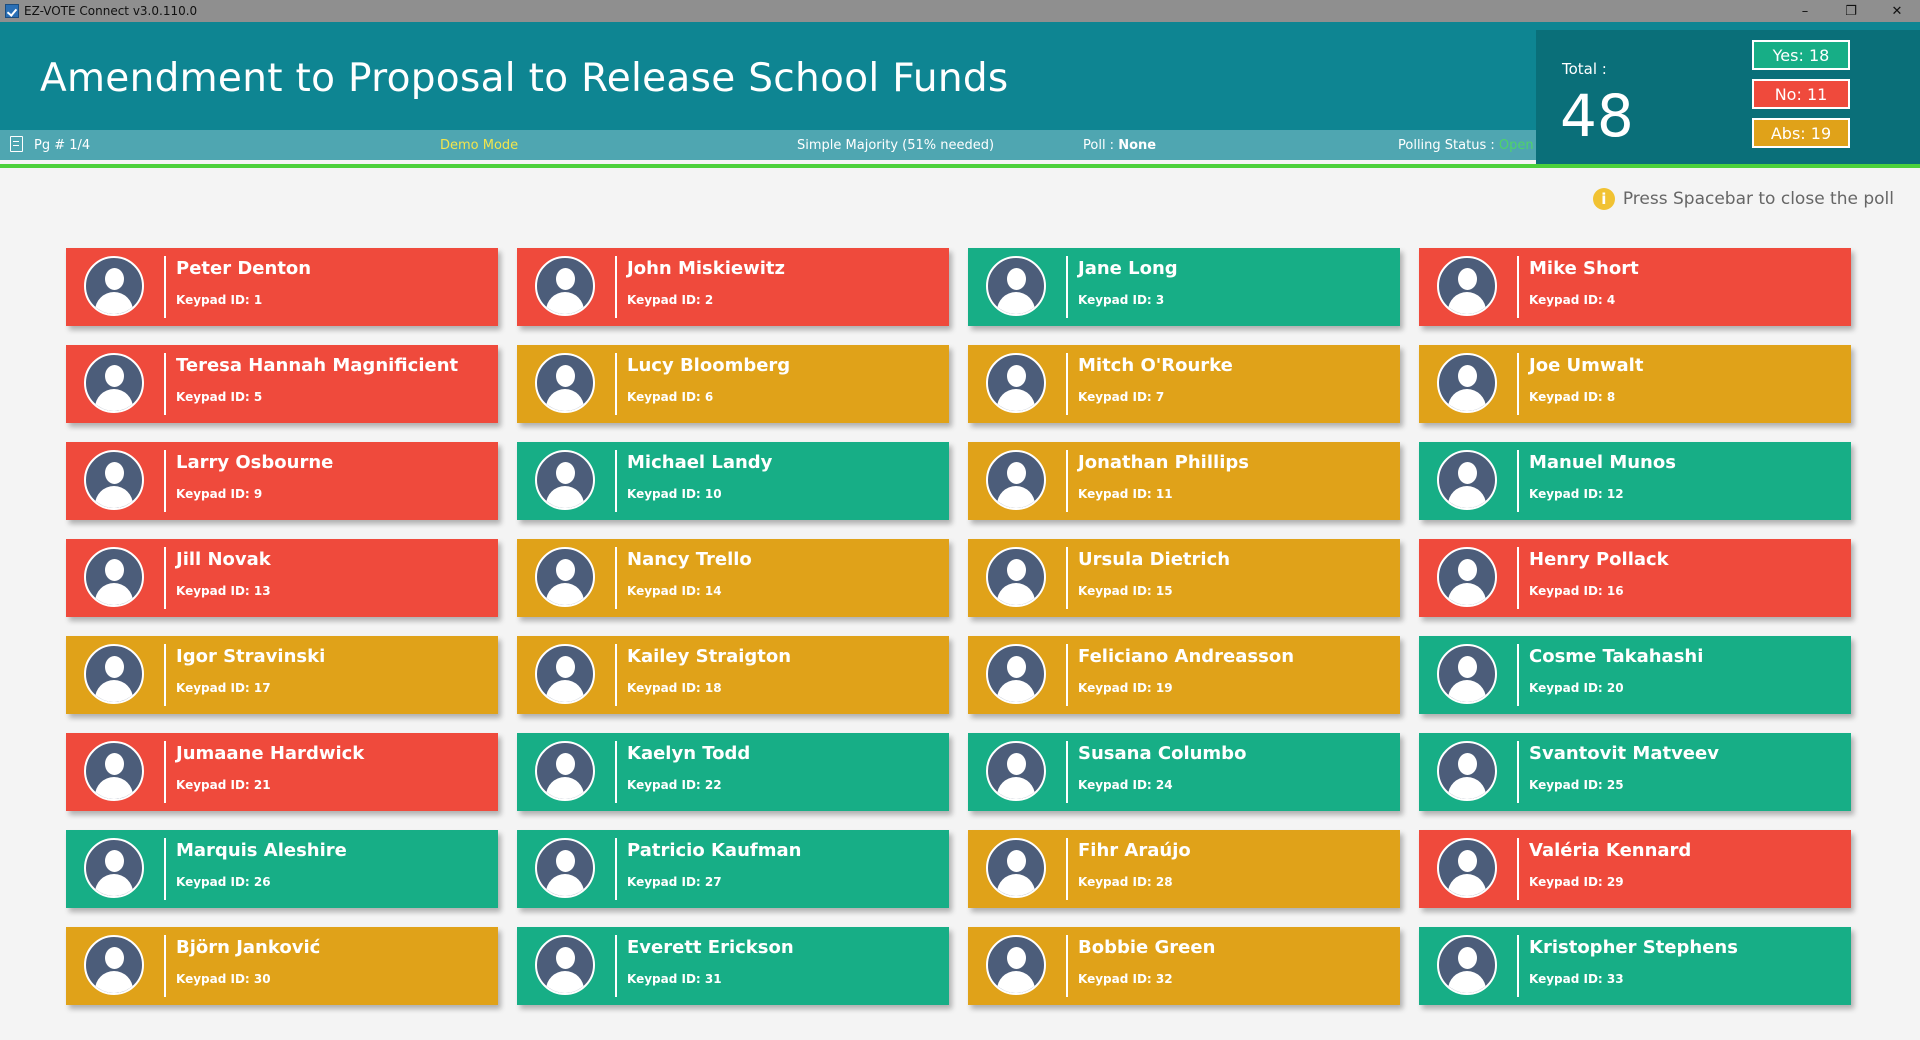 Image resolution: width=1920 pixels, height=1040 pixels. I want to click on voter-card: Svantovit Matveev Keypad ID: 25, so click(1635, 772).